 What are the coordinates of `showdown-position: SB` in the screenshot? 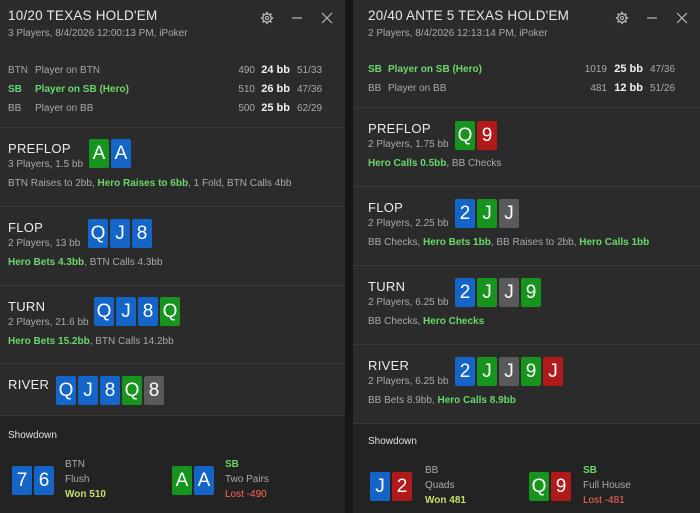 It's located at (590, 470).